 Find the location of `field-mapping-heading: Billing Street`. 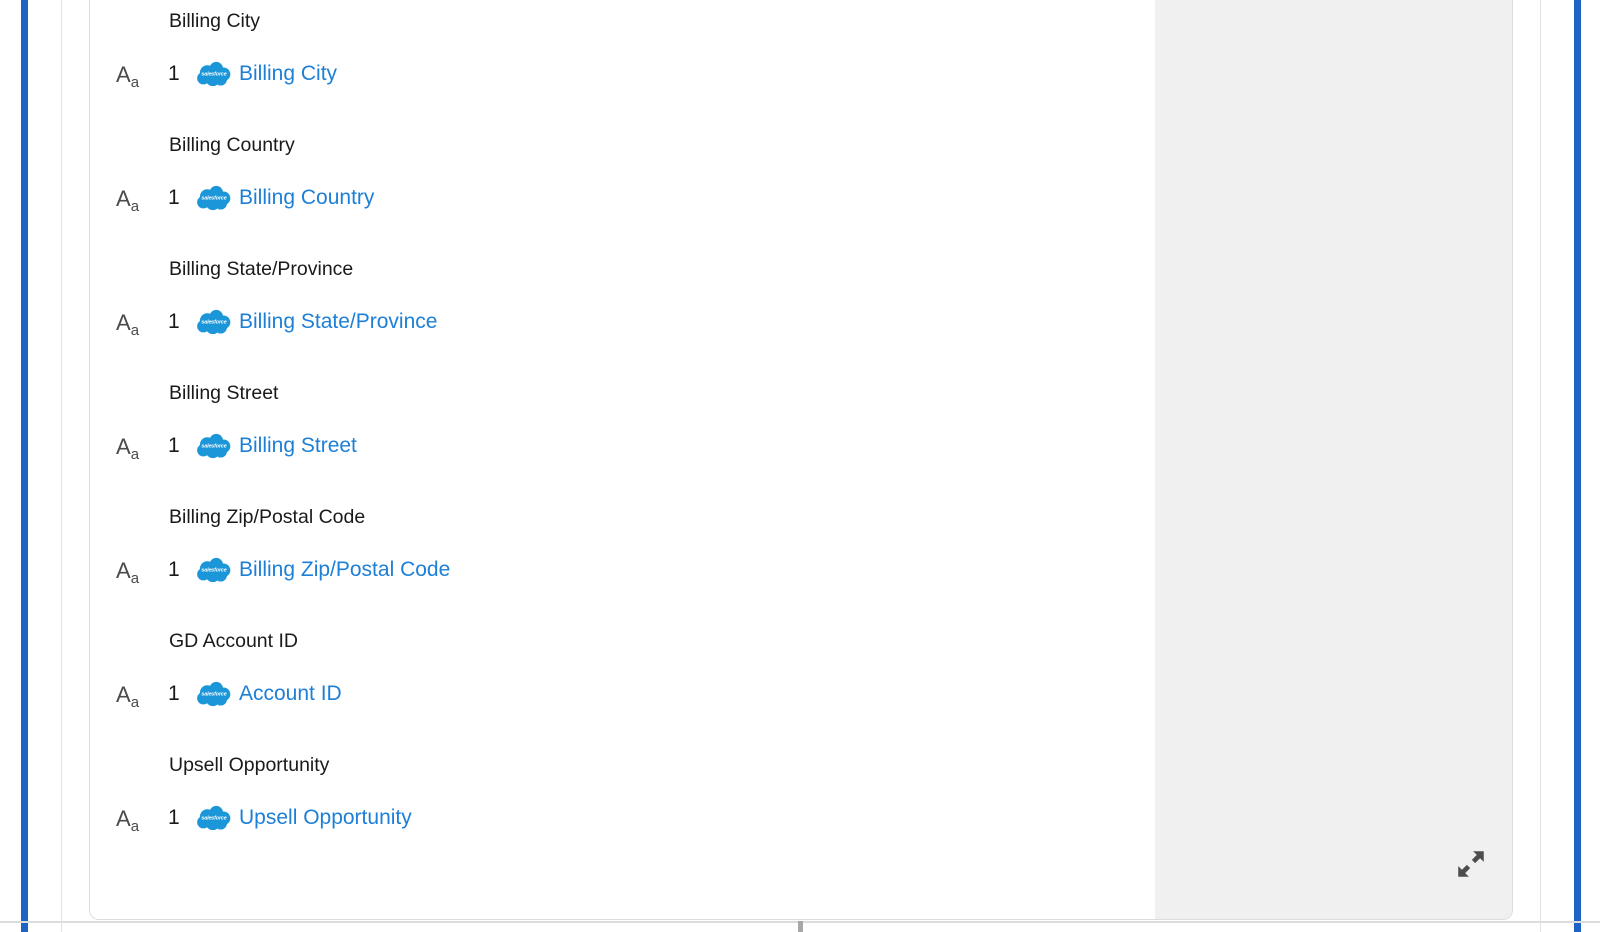

field-mapping-heading: Billing Street is located at coordinates (224, 393).